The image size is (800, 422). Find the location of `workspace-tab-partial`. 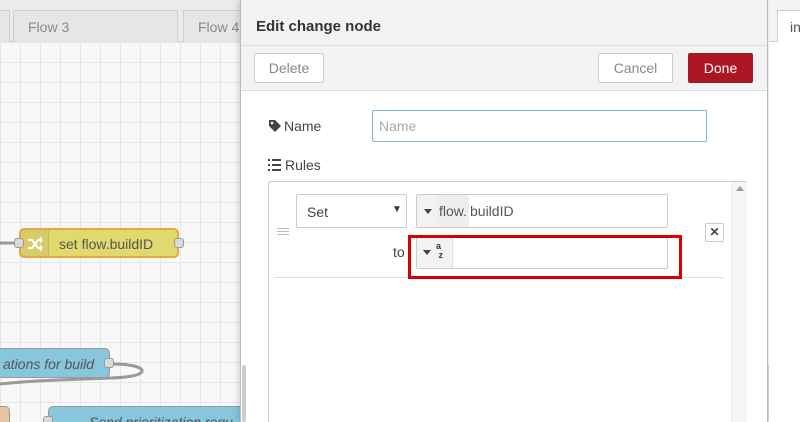

workspace-tab-partial is located at coordinates (5, 26).